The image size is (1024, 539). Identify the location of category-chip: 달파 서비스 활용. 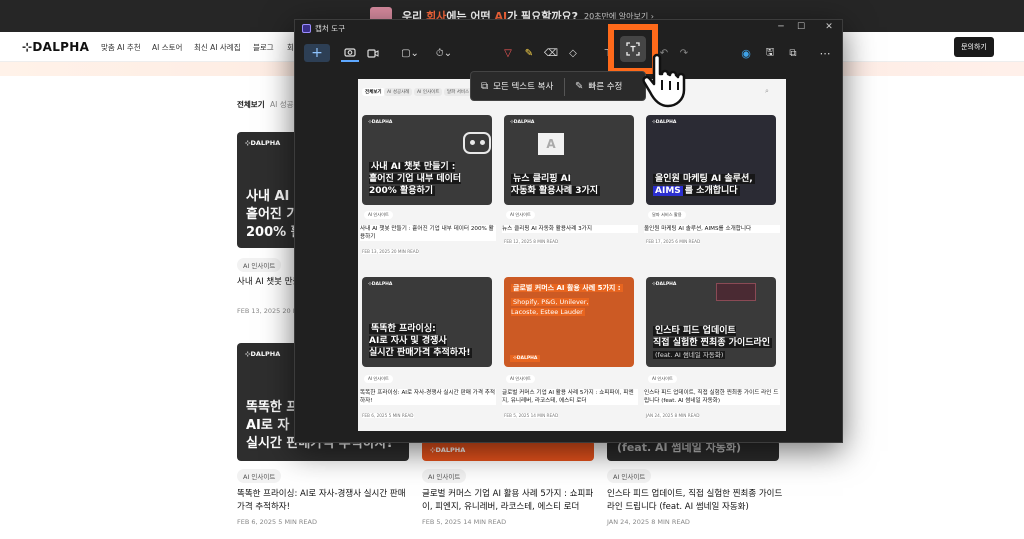
(667, 215).